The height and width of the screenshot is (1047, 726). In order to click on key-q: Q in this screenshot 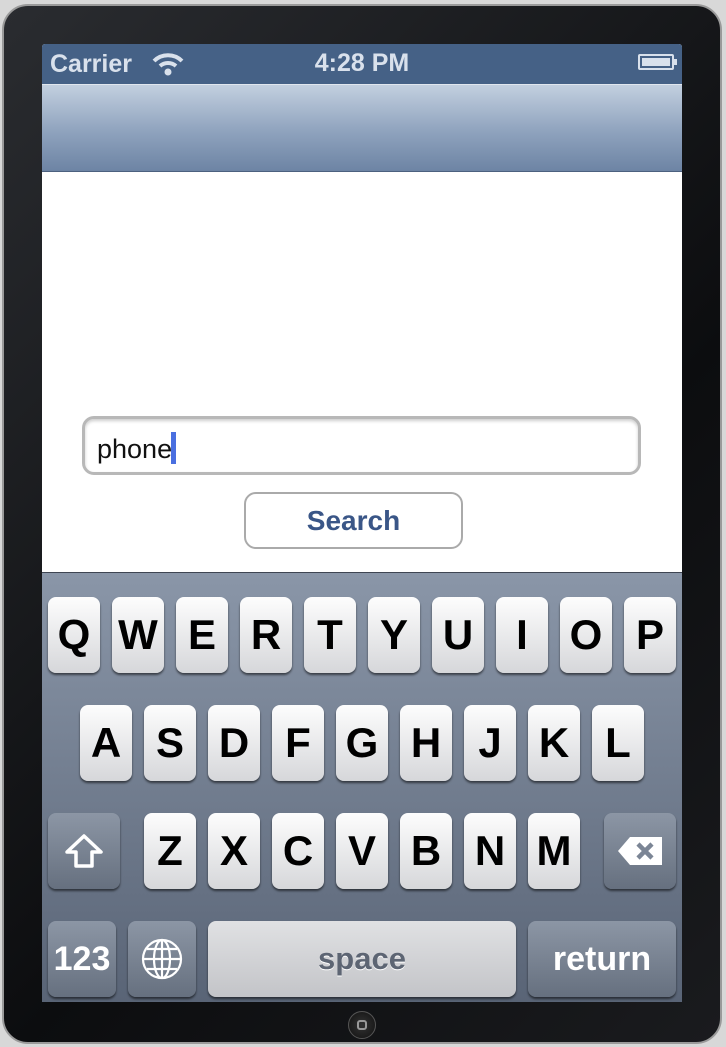, I will do `click(74, 635)`.